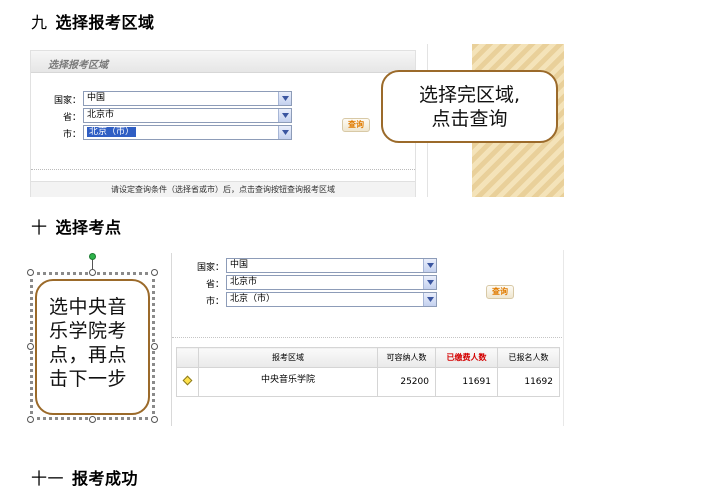 Image resolution: width=704 pixels, height=487 pixels. I want to click on callout-select-site: 选中央音 乐学院考 点，再点 击下一步, so click(92, 347).